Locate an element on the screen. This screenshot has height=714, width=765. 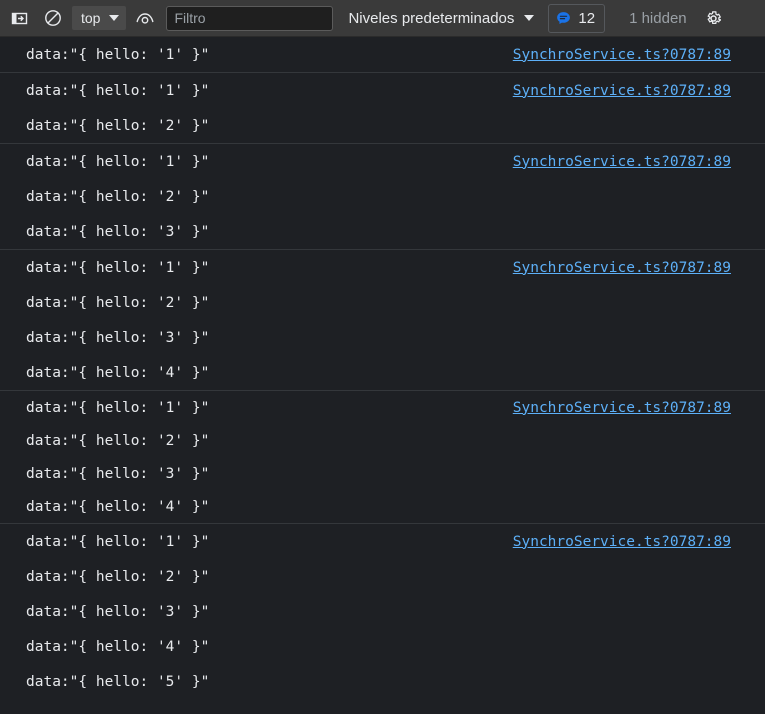
message-count: 12 is located at coordinates (587, 18).